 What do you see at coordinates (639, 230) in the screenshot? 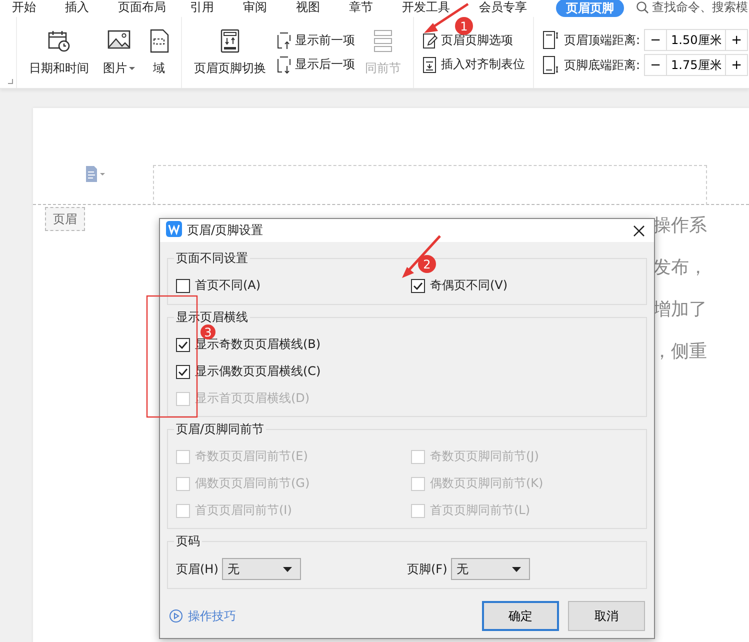
I see `close-icon` at bounding box center [639, 230].